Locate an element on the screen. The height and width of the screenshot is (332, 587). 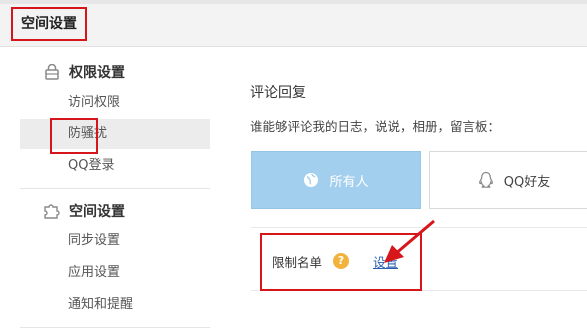
sidebar-item-label: 通知和提醒 is located at coordinates (101, 304).